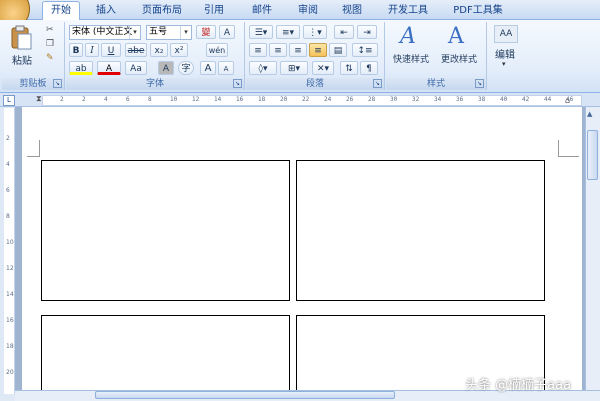 The width and height of the screenshot is (600, 401). I want to click on subscript-button: x₂, so click(159, 50).